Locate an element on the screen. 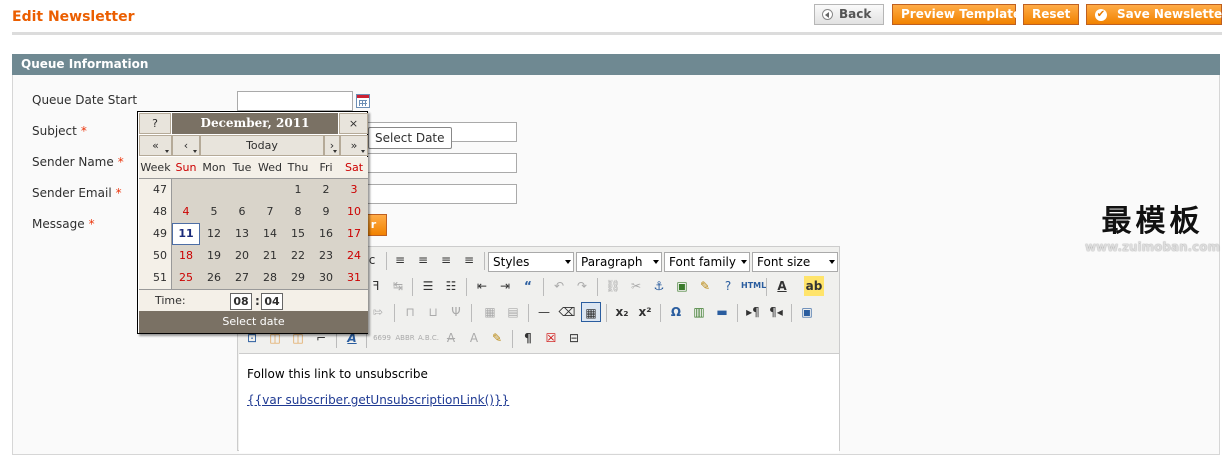 Image resolution: width=1230 pixels, height=455 pixels. font-family-select: Font family is located at coordinates (707, 262).